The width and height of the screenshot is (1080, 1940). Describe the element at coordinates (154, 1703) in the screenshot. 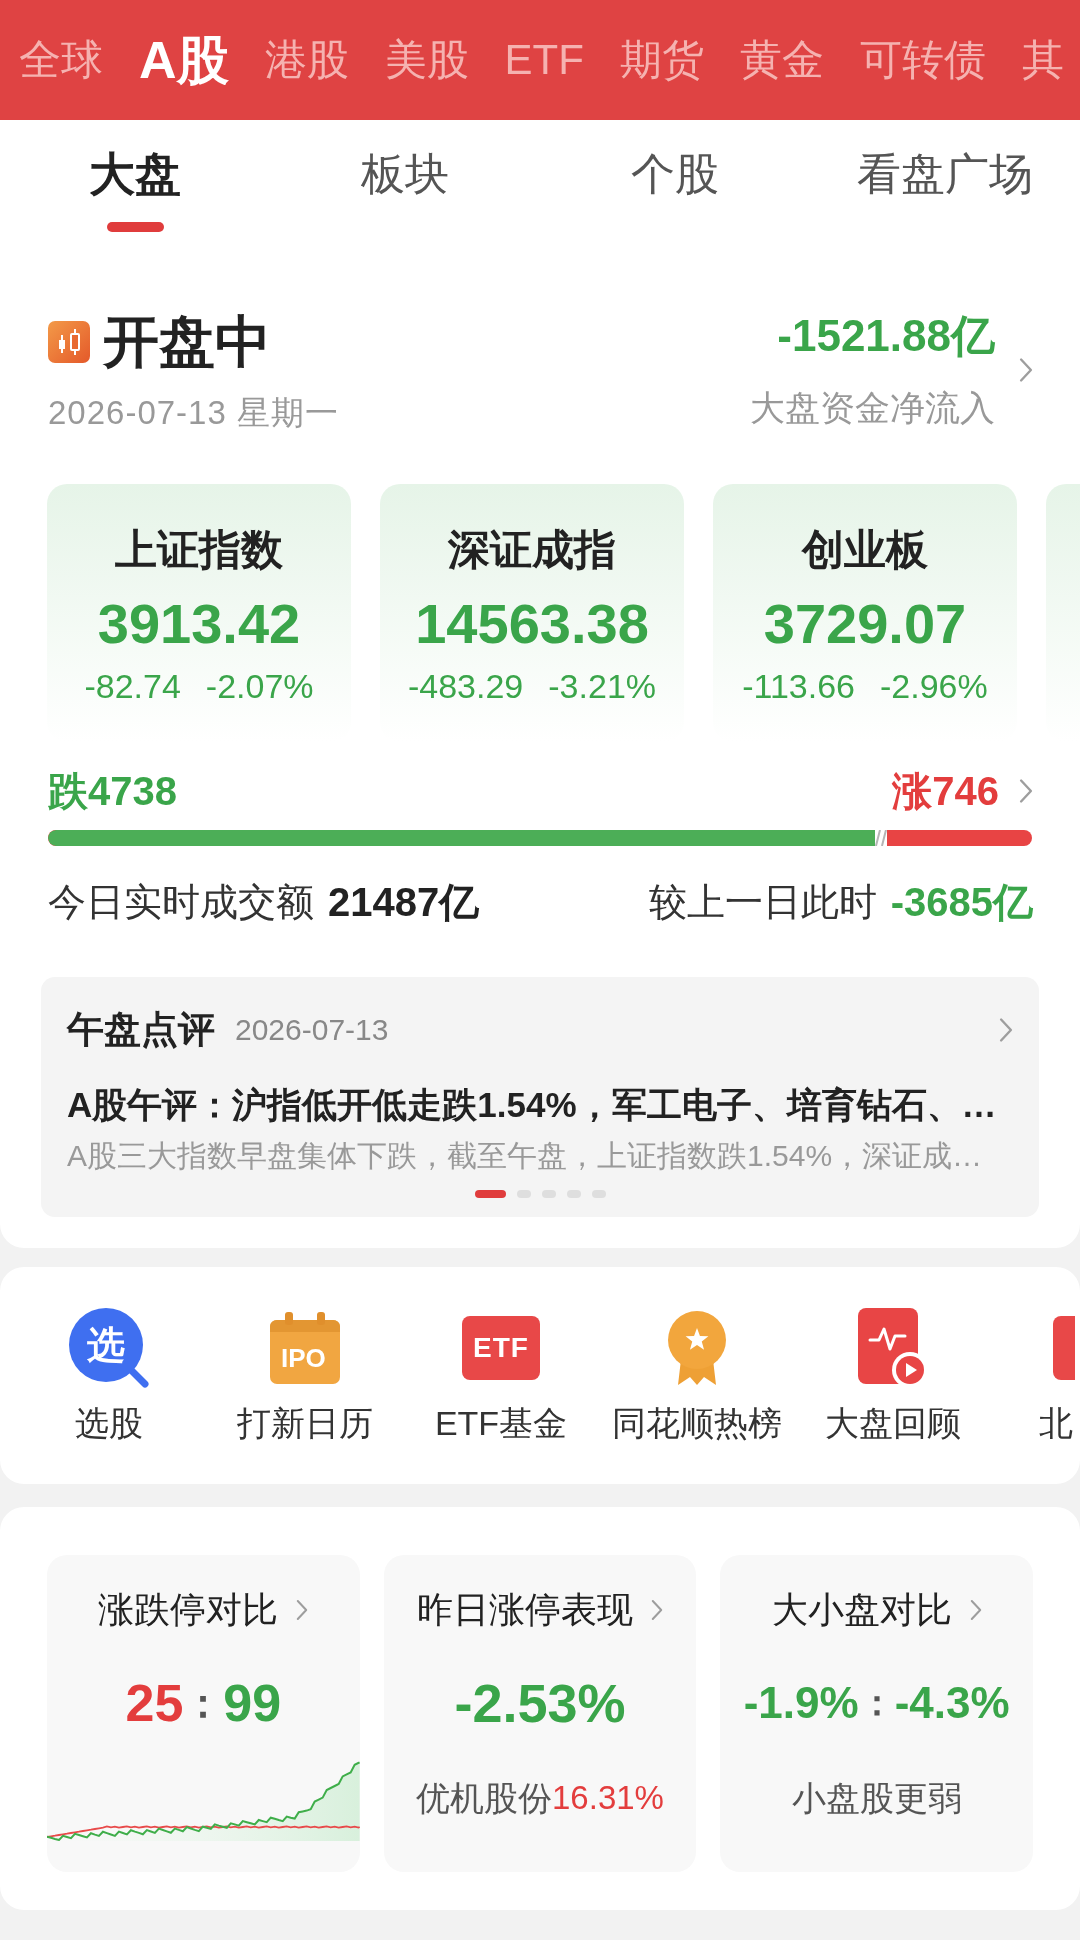

I see `ratio-left: 25` at that location.